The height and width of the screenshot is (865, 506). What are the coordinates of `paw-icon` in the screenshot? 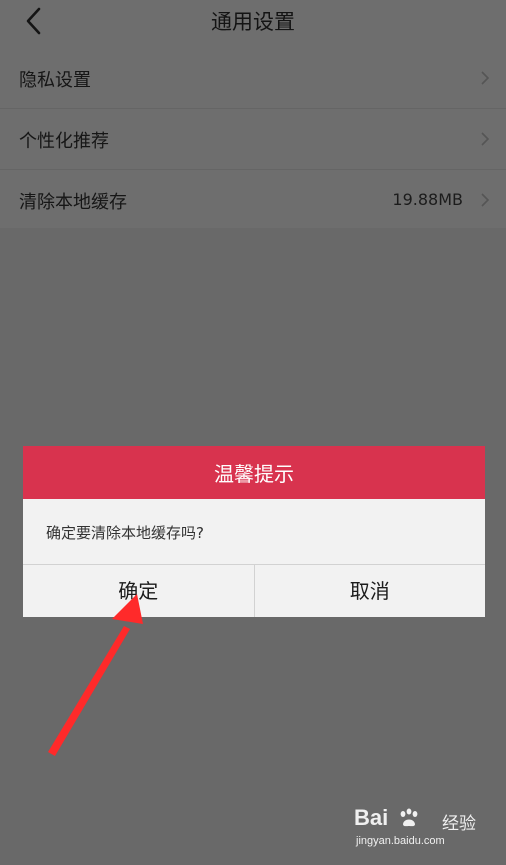 It's located at (409, 817).